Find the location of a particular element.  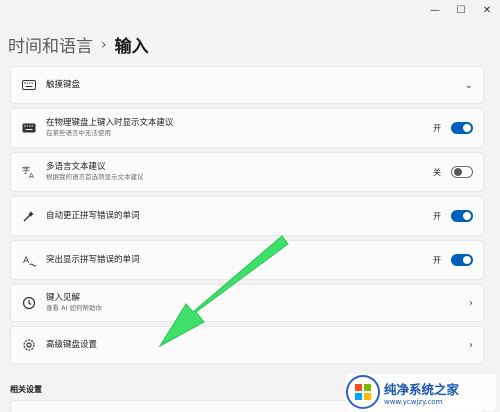

highlight-toggle is located at coordinates (462, 260).